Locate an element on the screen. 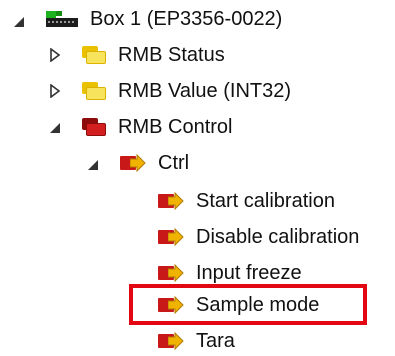 The width and height of the screenshot is (395, 356). tree-node-label: RMB Value (INT32) is located at coordinates (205, 91).